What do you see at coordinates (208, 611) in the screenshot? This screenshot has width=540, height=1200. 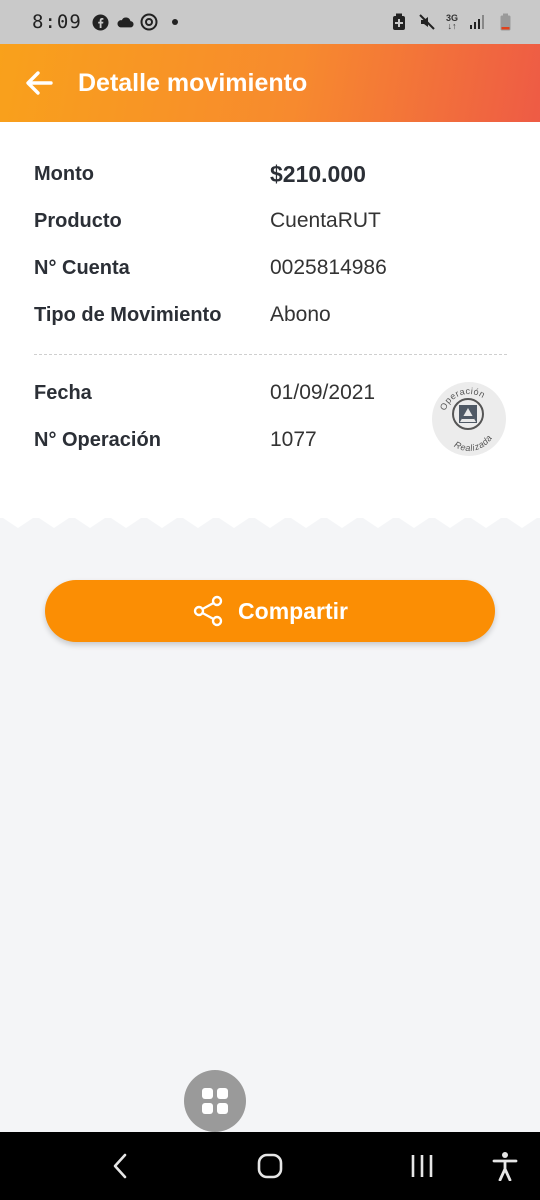 I see `share-icon` at bounding box center [208, 611].